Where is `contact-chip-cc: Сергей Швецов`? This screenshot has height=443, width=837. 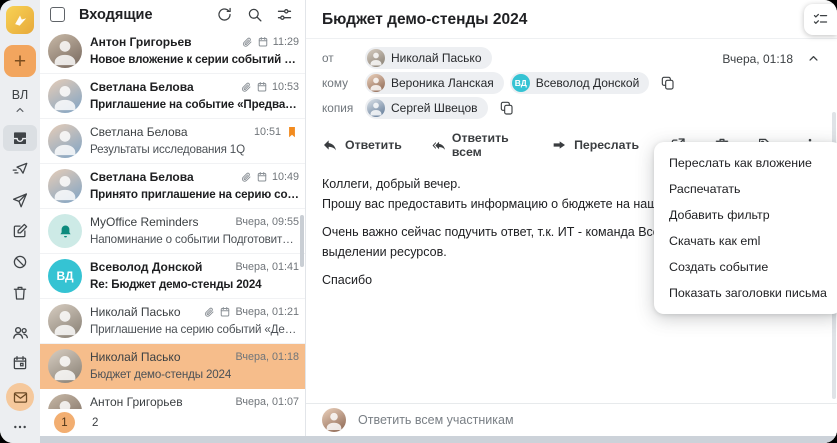 contact-chip-cc: Сергей Швецов is located at coordinates (426, 108).